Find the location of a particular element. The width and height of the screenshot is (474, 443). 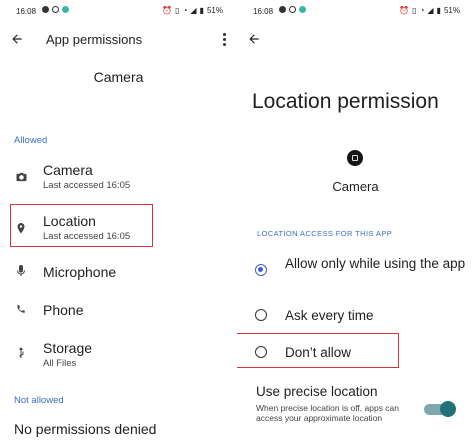

not-allowed-section-label: Not allowed is located at coordinates (39, 400).